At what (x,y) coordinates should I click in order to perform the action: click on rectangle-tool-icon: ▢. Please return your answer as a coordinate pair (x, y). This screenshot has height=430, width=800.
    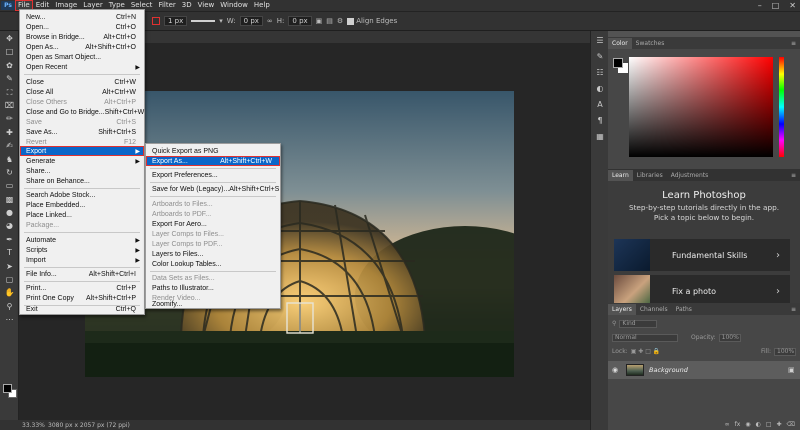
    Looking at the image, I should click on (9, 279).